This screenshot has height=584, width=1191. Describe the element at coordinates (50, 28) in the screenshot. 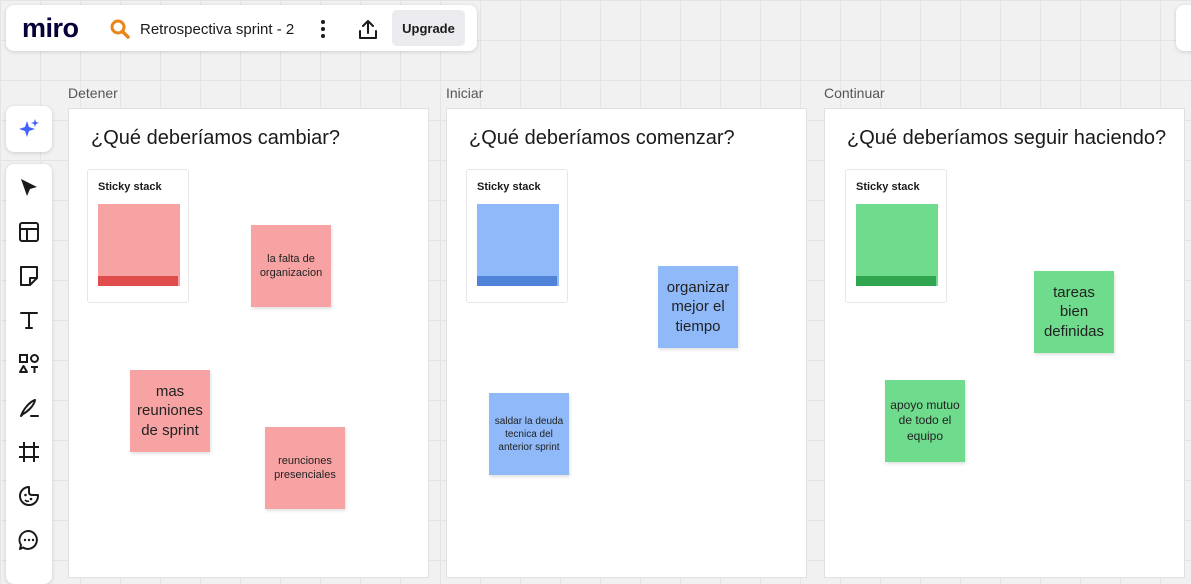

I see `miro-logo: miro` at that location.